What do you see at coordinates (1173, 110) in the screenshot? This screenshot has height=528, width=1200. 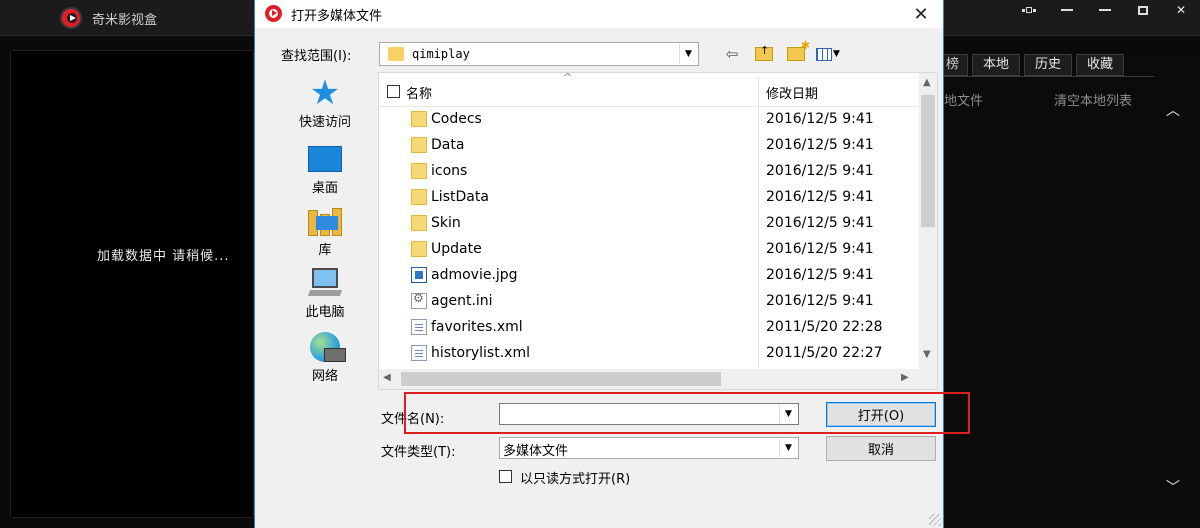 I see `playlist-scroll-up-icon: ︿` at bounding box center [1173, 110].